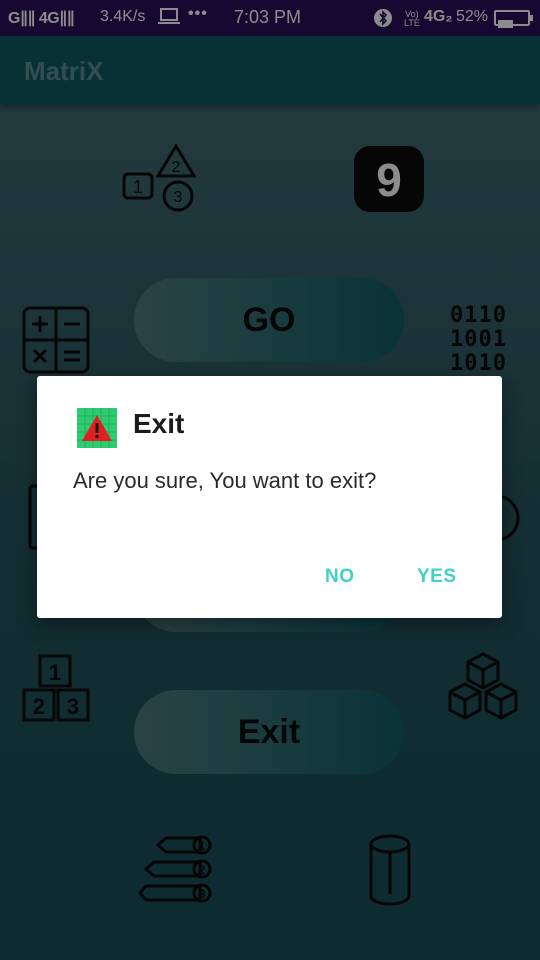  I want to click on yes-button: YES, so click(437, 577).